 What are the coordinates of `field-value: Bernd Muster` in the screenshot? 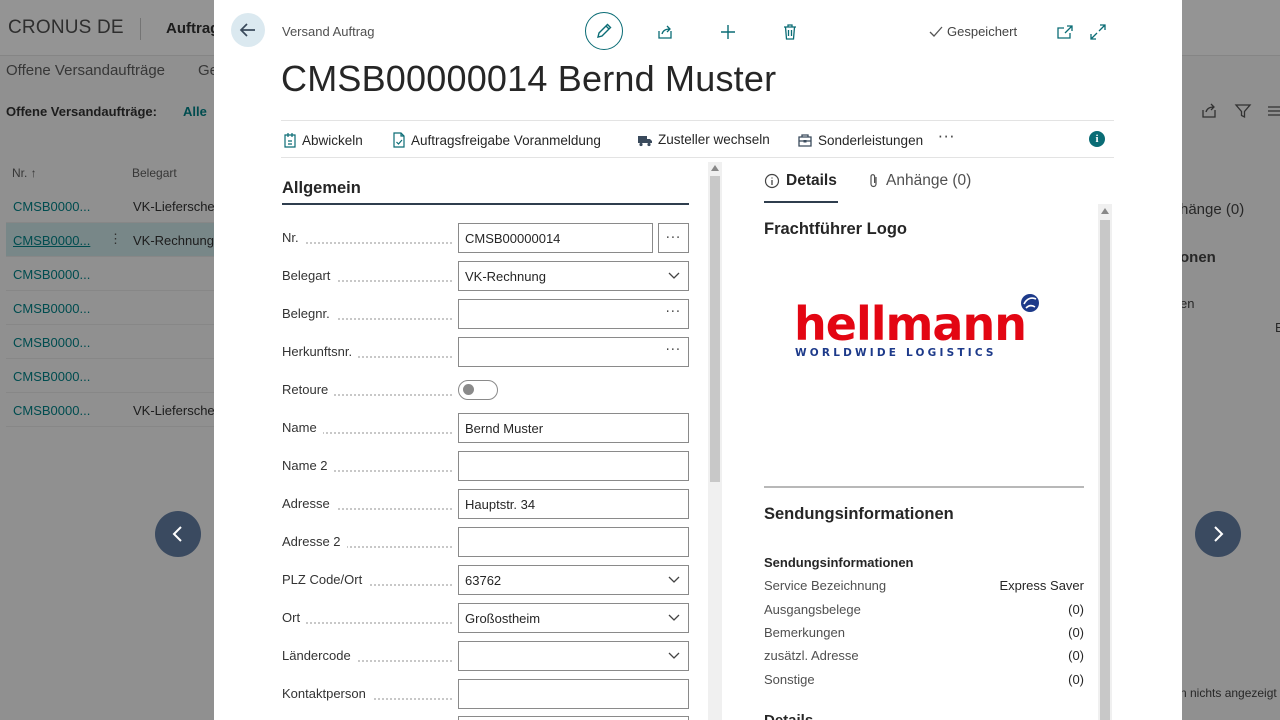 It's located at (504, 428).